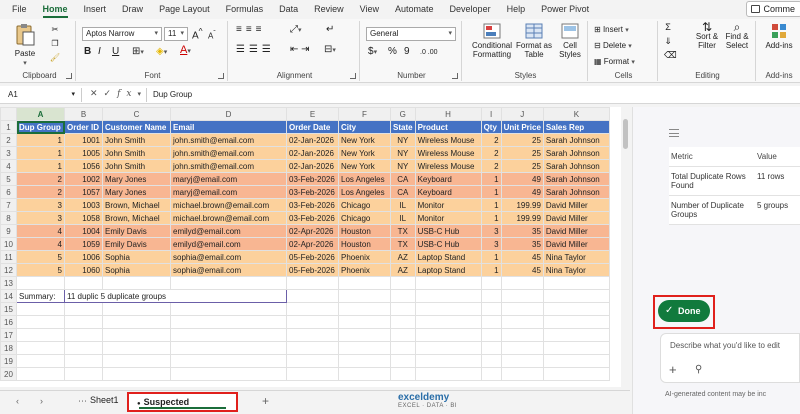 This screenshot has height=414, width=800. Describe the element at coordinates (491, 114) in the screenshot. I see `column-header: I` at that location.